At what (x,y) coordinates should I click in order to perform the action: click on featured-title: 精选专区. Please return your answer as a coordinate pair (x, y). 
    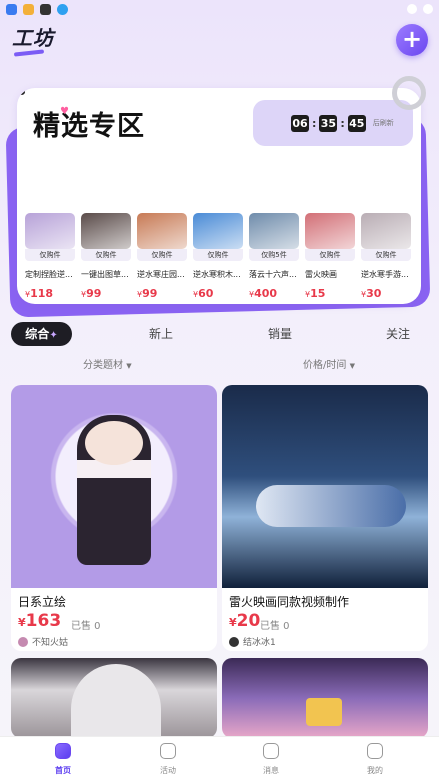
    Looking at the image, I should click on (89, 126).